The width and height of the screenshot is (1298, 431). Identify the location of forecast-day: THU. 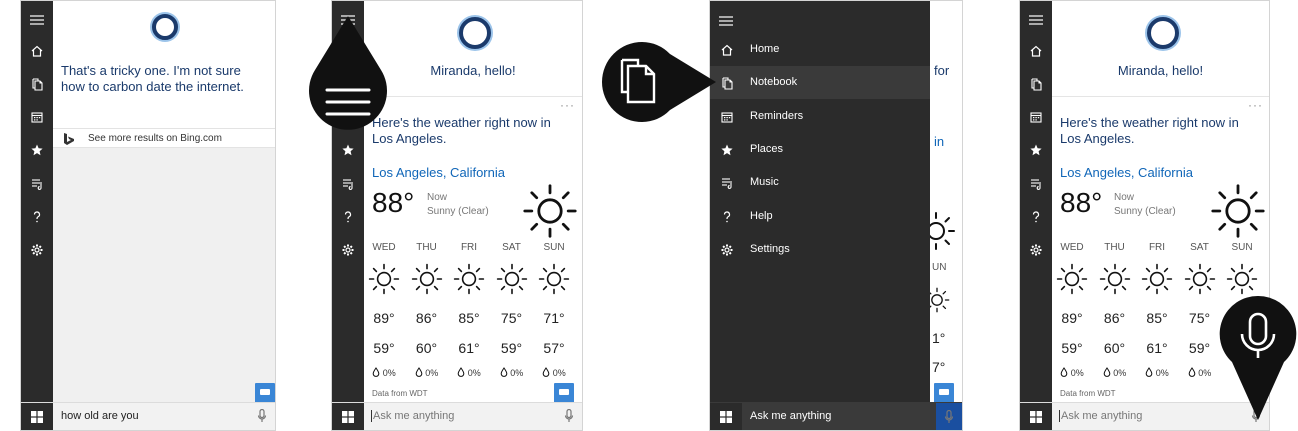
(426, 247).